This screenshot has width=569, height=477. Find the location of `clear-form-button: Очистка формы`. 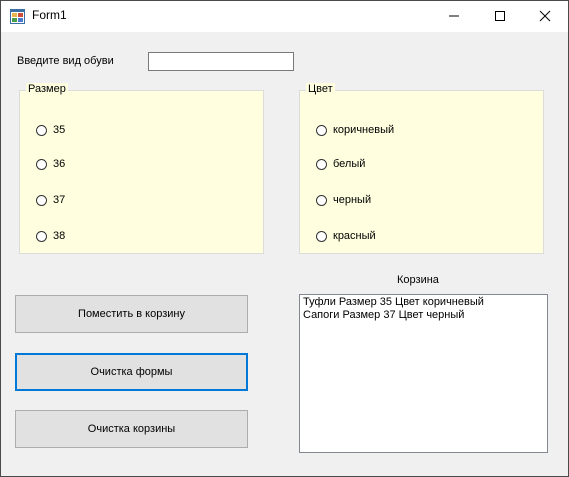

clear-form-button: Очистка формы is located at coordinates (131, 372).